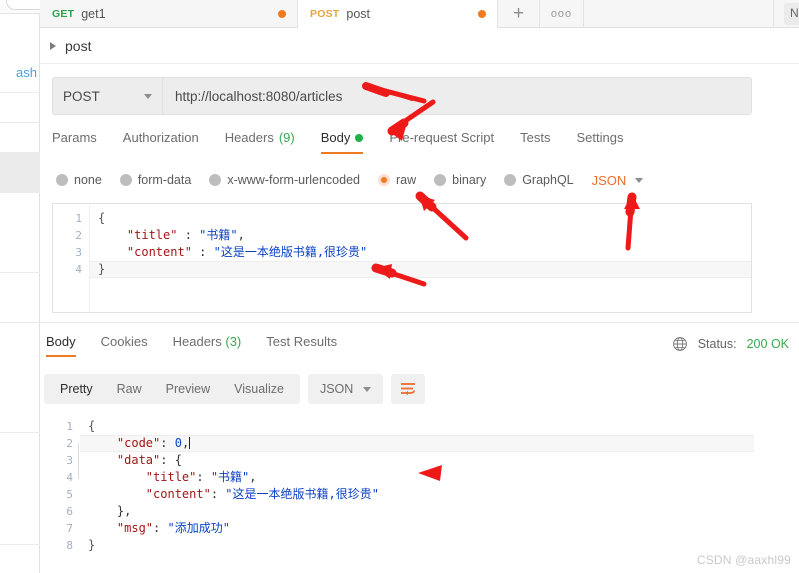 The height and width of the screenshot is (573, 799). What do you see at coordinates (78, 461) in the screenshot?
I see `indent-guide` at bounding box center [78, 461].